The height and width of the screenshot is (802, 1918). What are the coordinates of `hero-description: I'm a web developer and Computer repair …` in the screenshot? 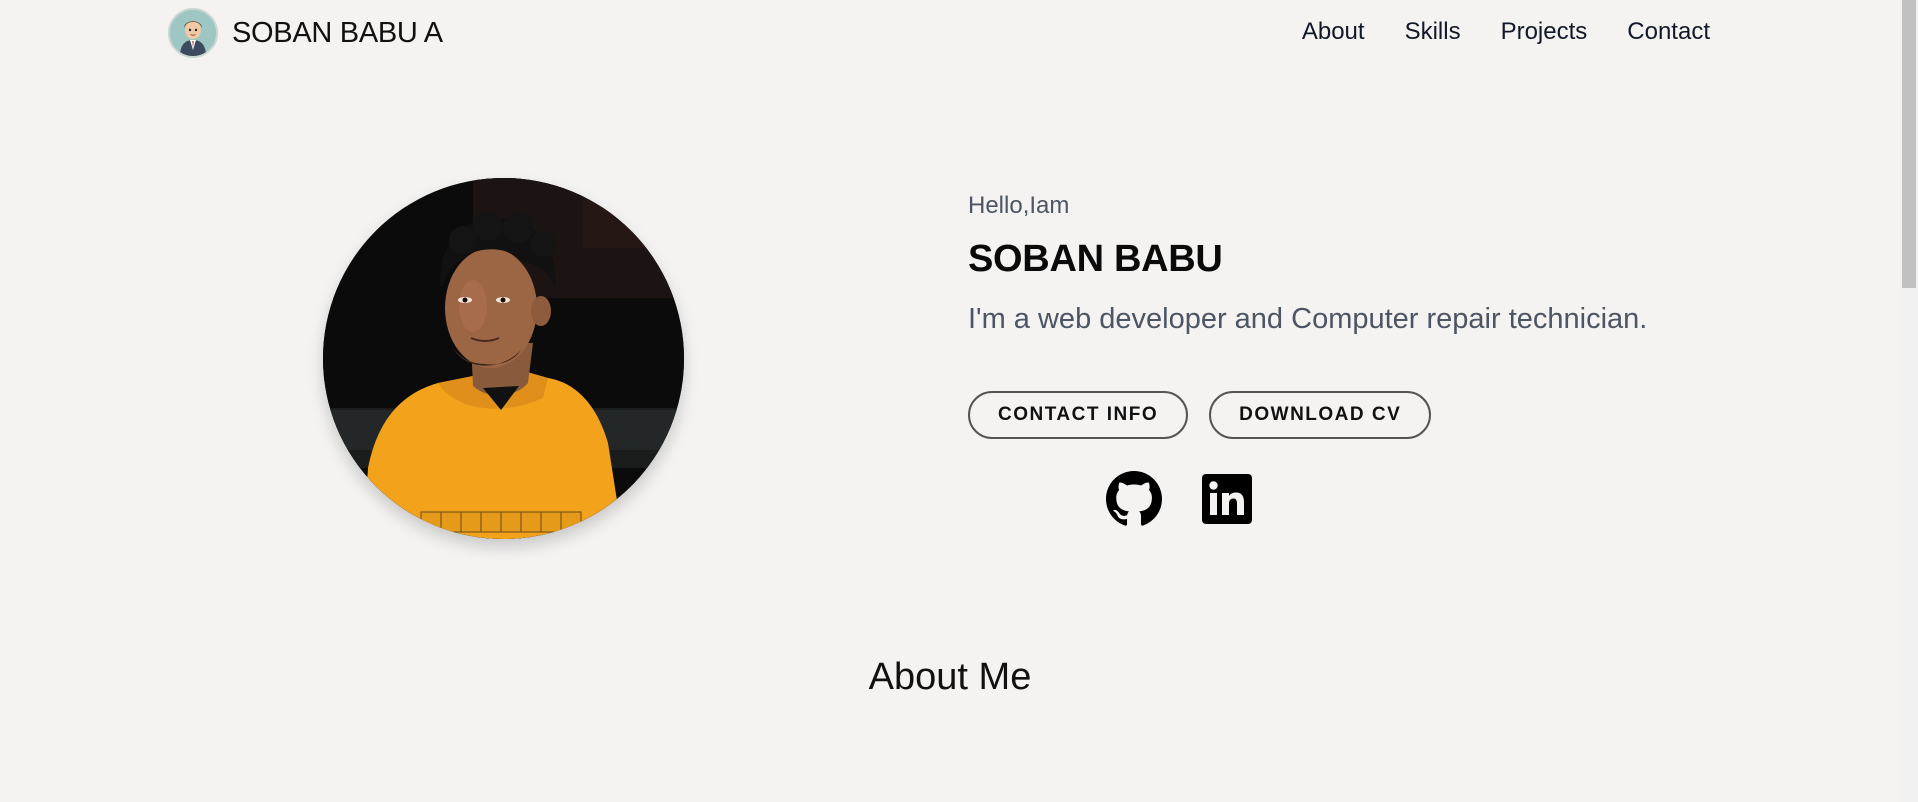 It's located at (1308, 319).